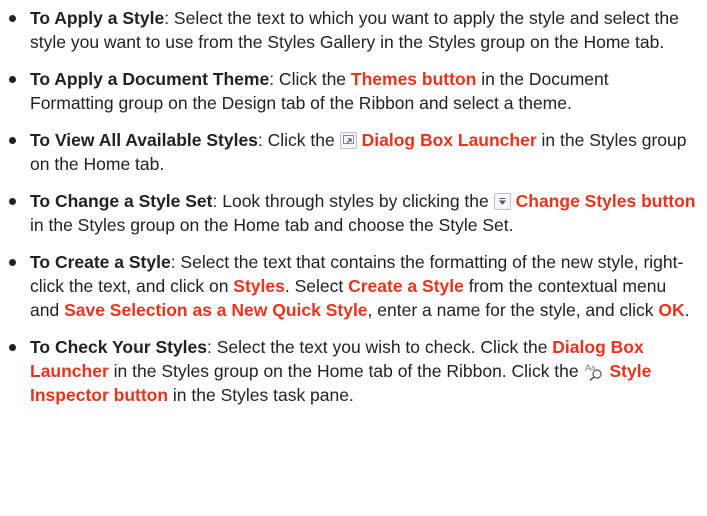 This screenshot has height=516, width=707. Describe the element at coordinates (605, 201) in the screenshot. I see `highlight-term: Change Styles button` at that location.